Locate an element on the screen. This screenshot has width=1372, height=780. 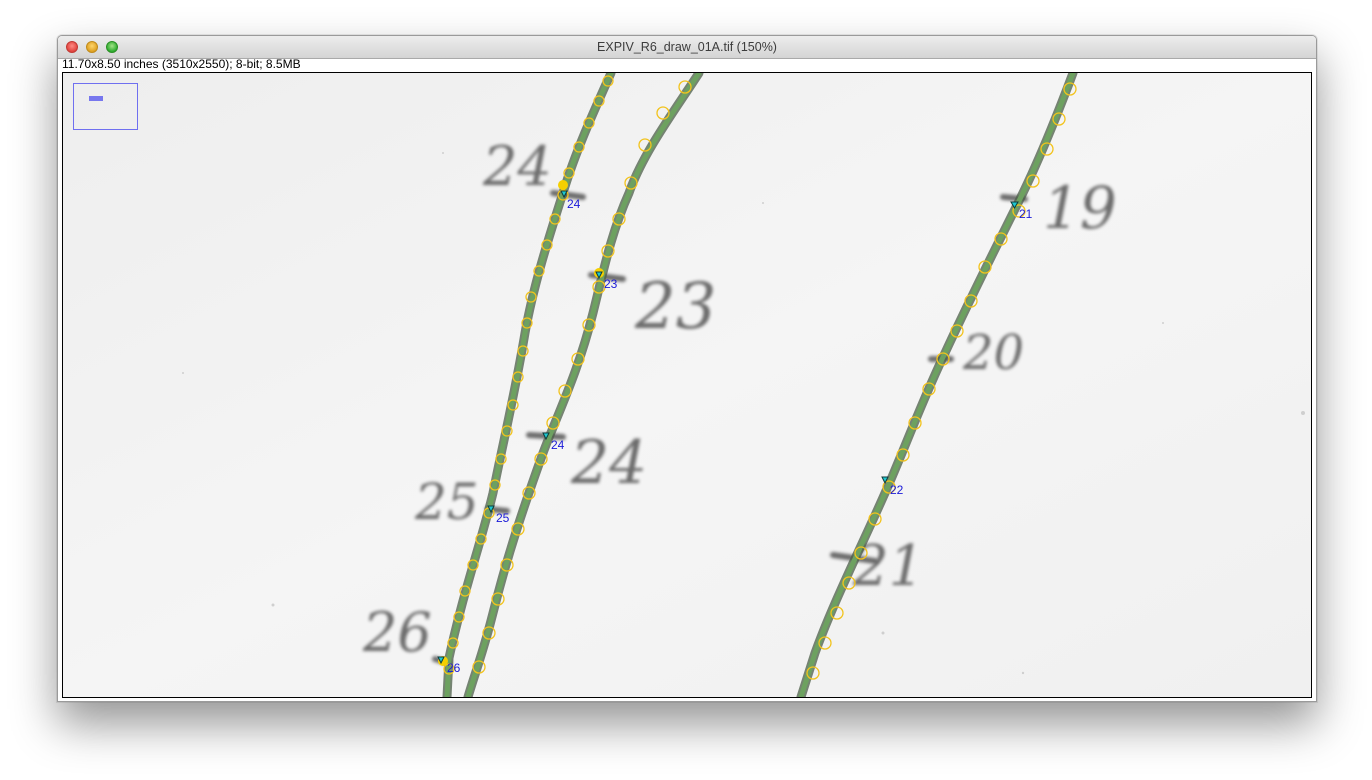
point-label-26: 26 is located at coordinates (454, 668).